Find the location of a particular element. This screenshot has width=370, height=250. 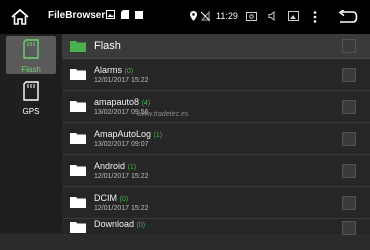

home-icon is located at coordinates (20, 17).